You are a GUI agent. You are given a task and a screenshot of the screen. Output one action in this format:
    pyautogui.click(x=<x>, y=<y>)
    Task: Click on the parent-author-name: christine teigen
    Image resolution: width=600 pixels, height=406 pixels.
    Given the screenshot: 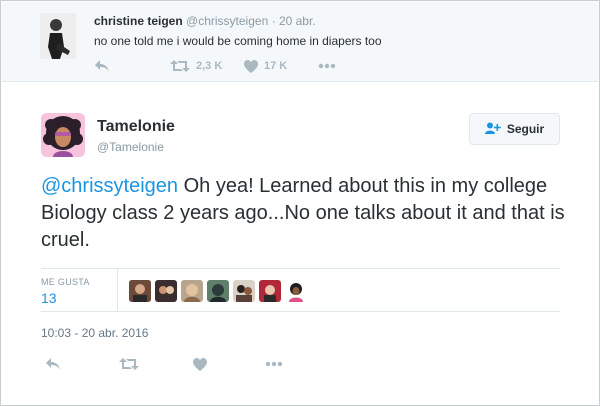 What is the action you would take?
    pyautogui.click(x=138, y=21)
    